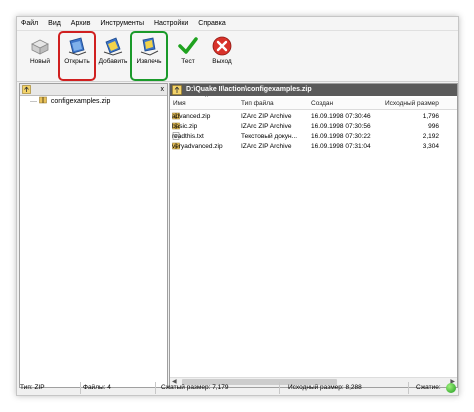 The image size is (474, 412). I want to click on file-size: 2,192, so click(430, 136).